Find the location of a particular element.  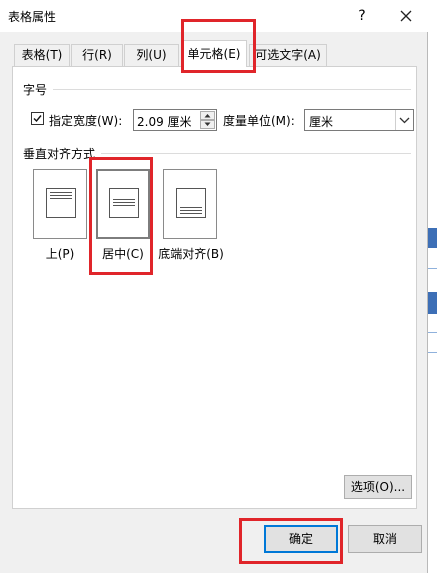

unit-label: 度量单位(M): is located at coordinates (259, 121).